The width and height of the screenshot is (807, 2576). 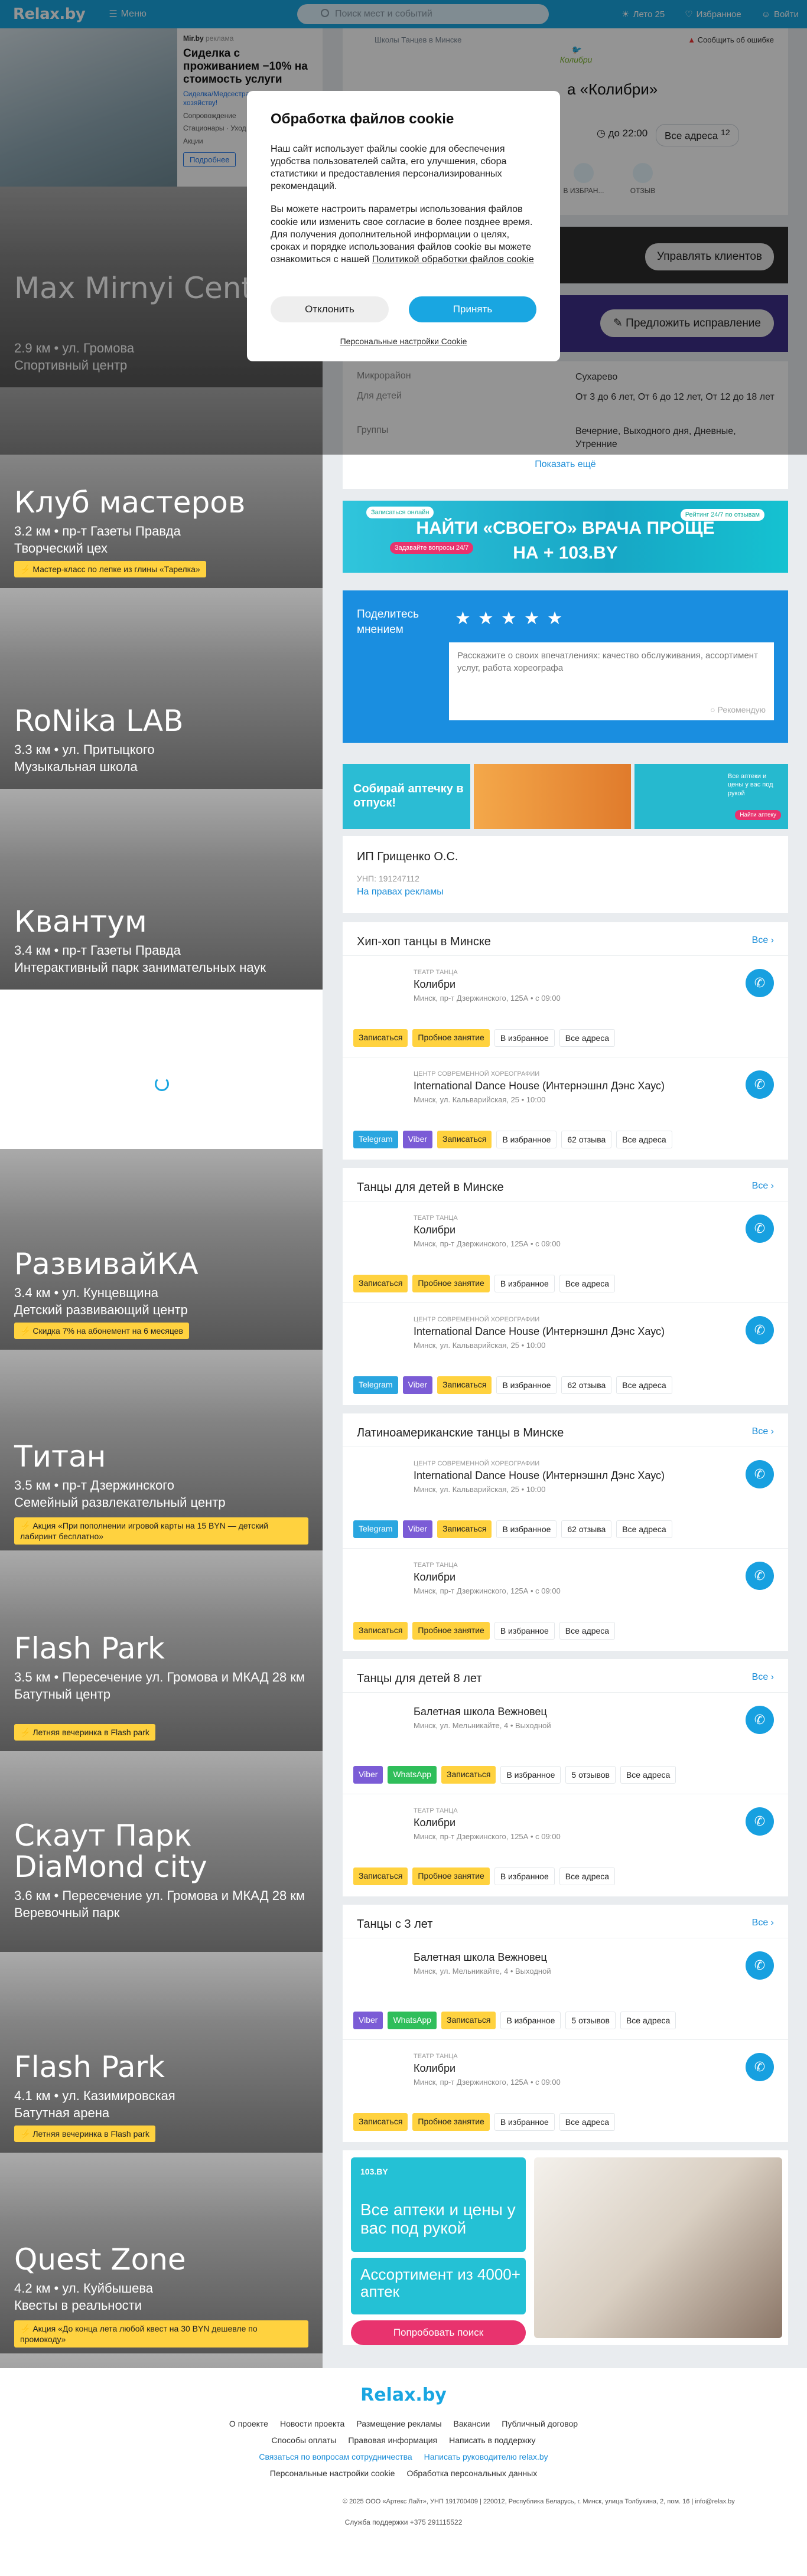 What do you see at coordinates (412, 1775) in the screenshot?
I see `action-button: WhatsApp` at bounding box center [412, 1775].